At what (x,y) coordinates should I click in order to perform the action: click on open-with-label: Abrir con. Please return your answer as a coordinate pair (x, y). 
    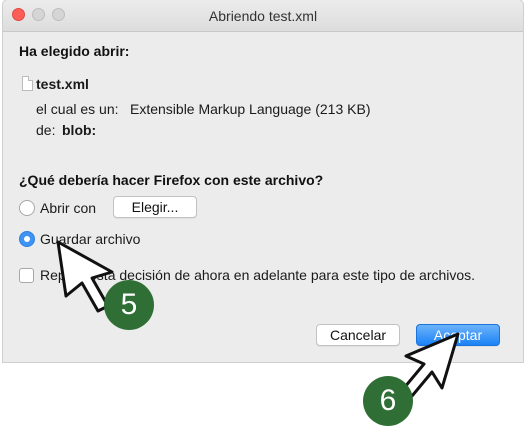
    Looking at the image, I should click on (68, 208).